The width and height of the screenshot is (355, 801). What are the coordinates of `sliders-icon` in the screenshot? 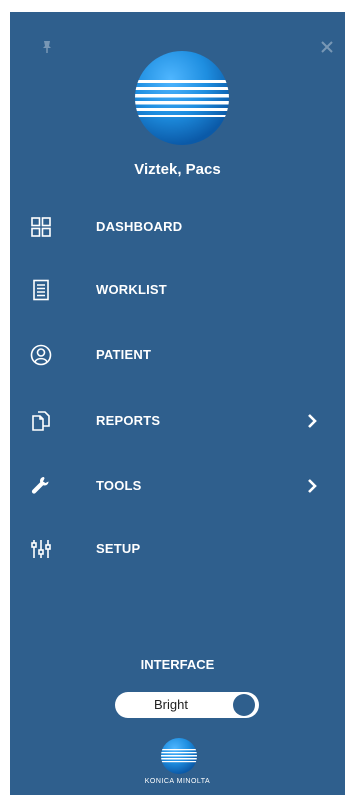 It's located at (41, 549).